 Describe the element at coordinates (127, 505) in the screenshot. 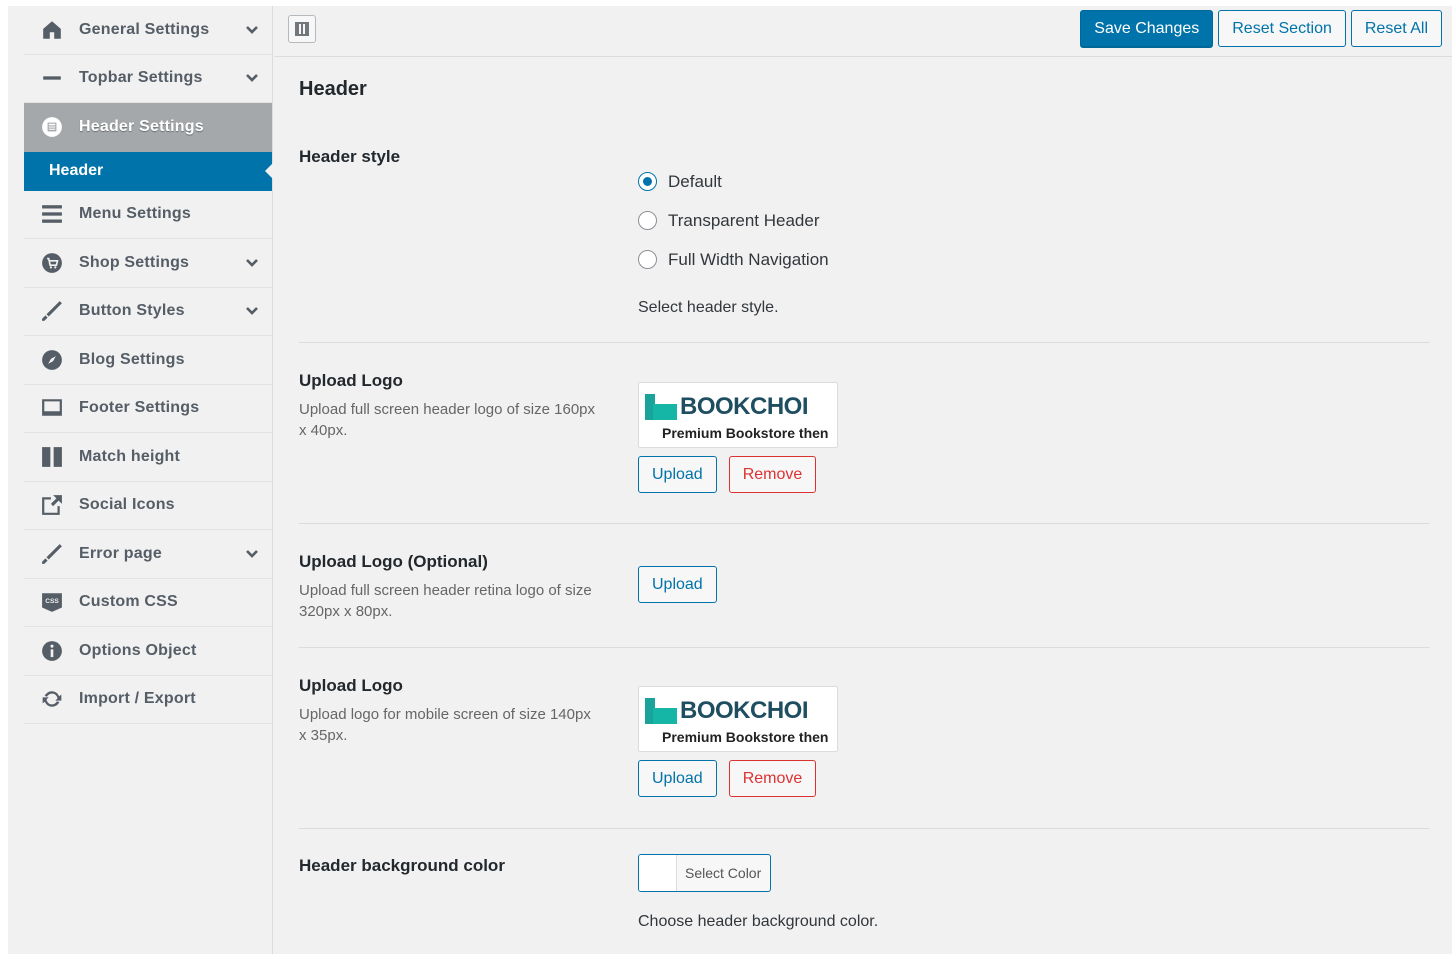

I see `sidebar-item-label: Social Icons` at that location.